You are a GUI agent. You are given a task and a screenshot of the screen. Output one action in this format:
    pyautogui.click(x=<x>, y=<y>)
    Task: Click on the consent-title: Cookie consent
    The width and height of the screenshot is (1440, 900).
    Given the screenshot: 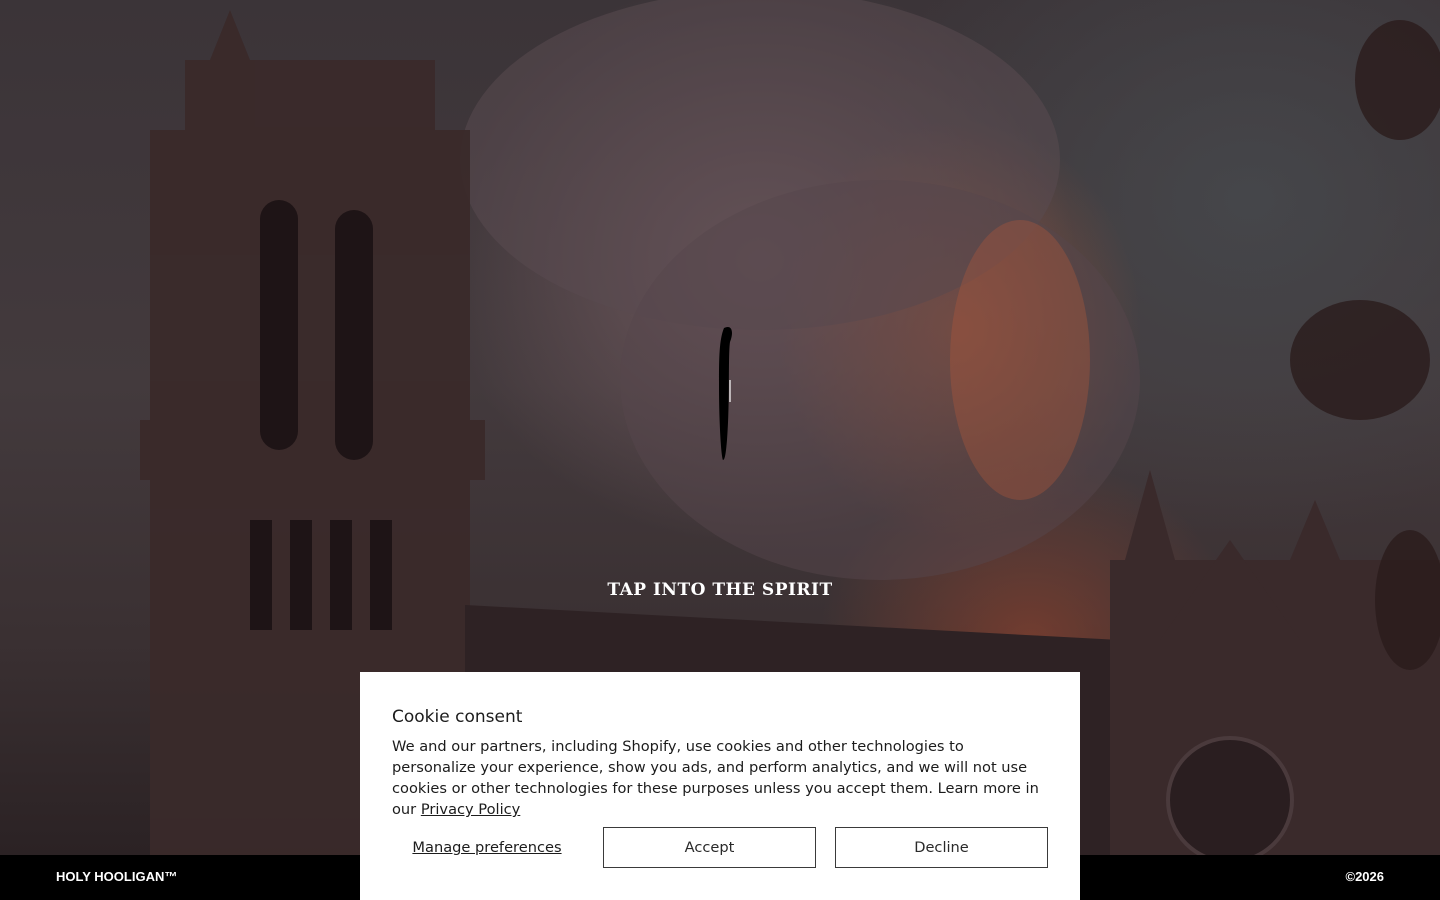 What is the action you would take?
    pyautogui.click(x=457, y=717)
    